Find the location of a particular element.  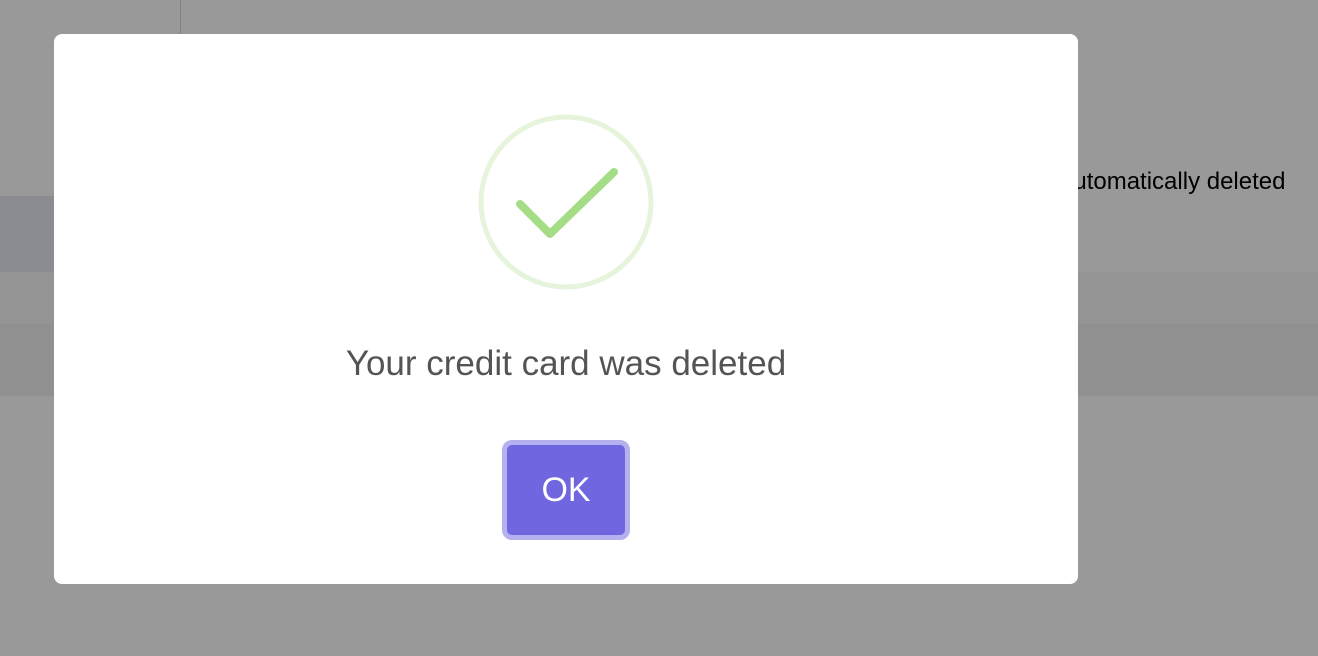

dialog-message: Your credit card was deleted is located at coordinates (566, 363).